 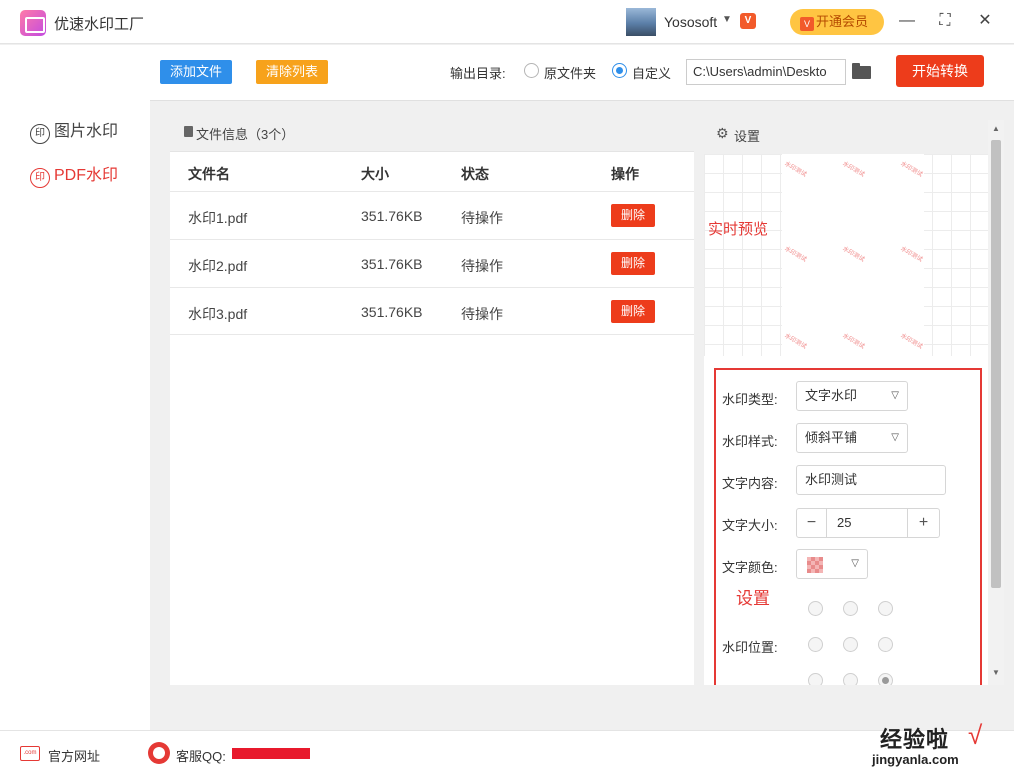 I want to click on original-folder-radio, so click(x=531, y=70).